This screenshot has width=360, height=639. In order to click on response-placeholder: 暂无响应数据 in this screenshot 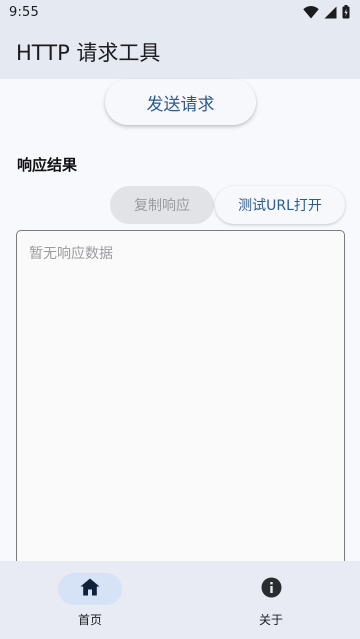, I will do `click(71, 254)`.